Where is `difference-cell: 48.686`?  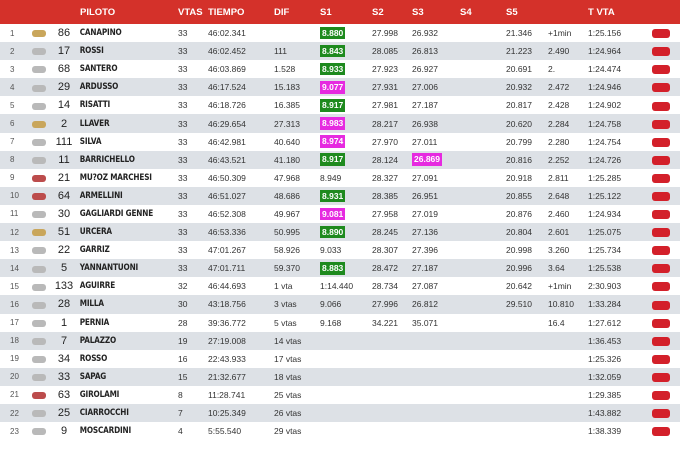 difference-cell: 48.686 is located at coordinates (287, 195).